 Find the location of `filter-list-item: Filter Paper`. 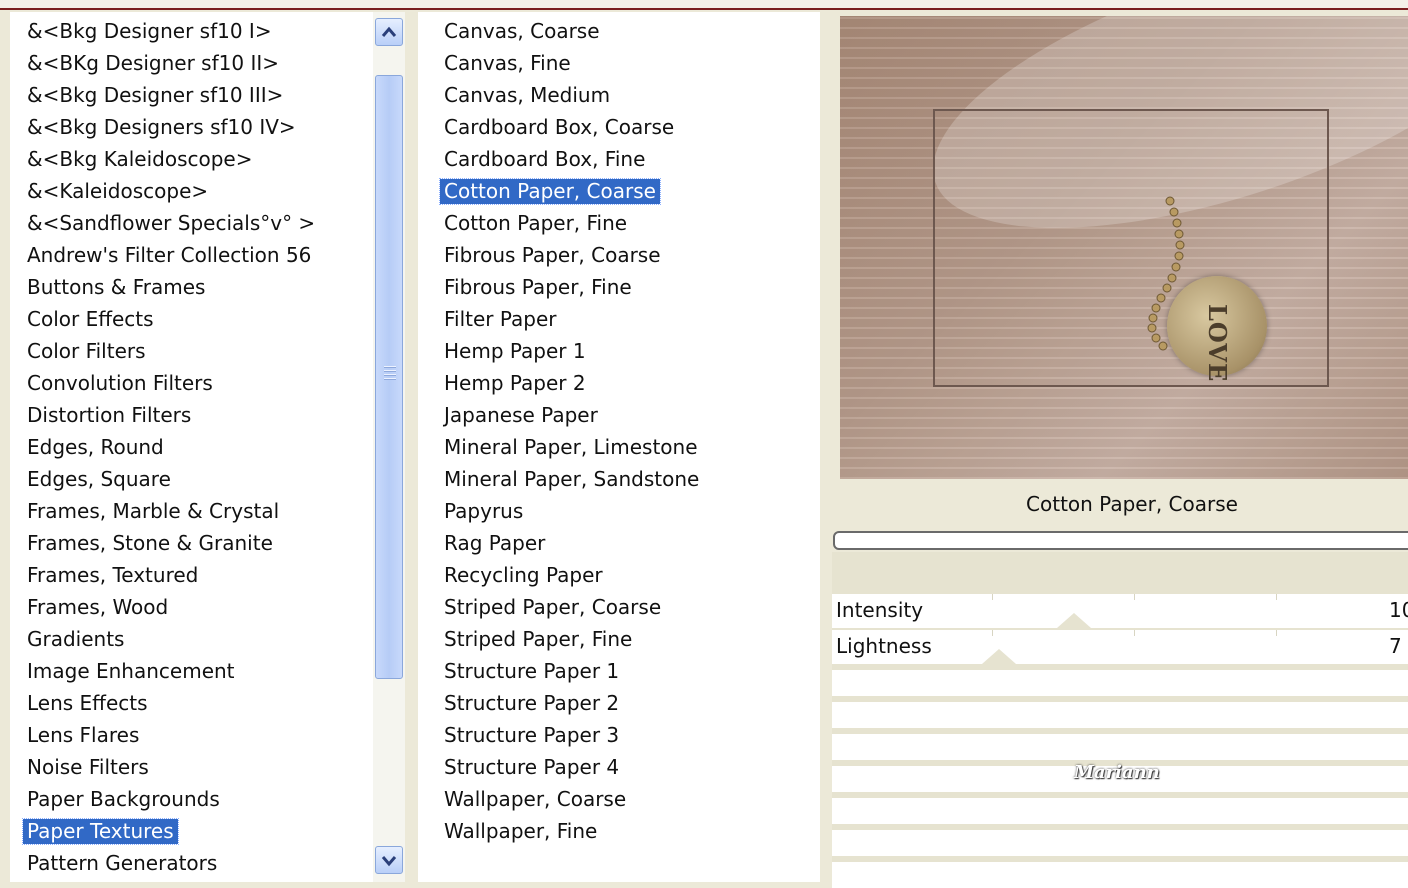

filter-list-item: Filter Paper is located at coordinates (500, 319).